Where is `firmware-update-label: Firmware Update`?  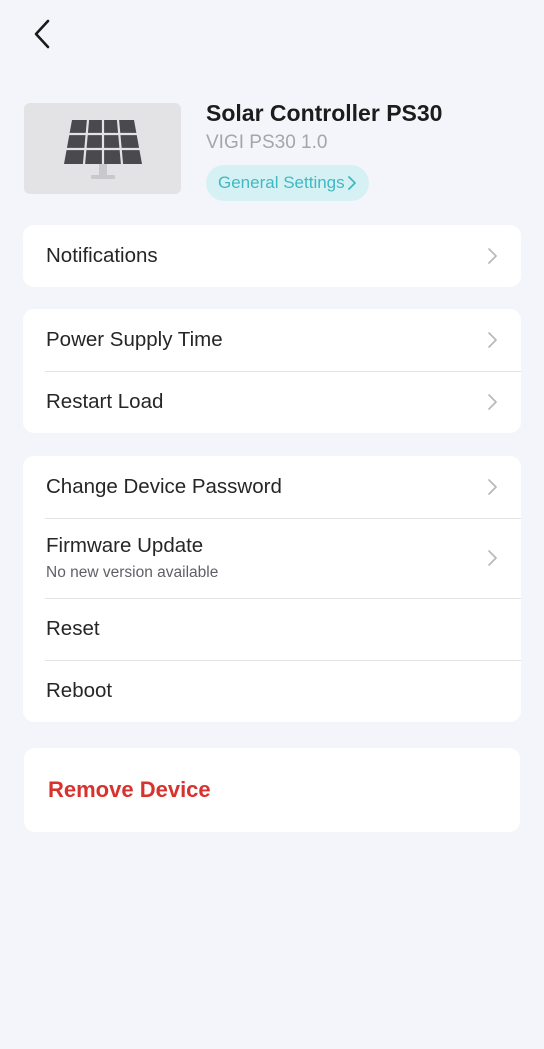 firmware-update-label: Firmware Update is located at coordinates (125, 545).